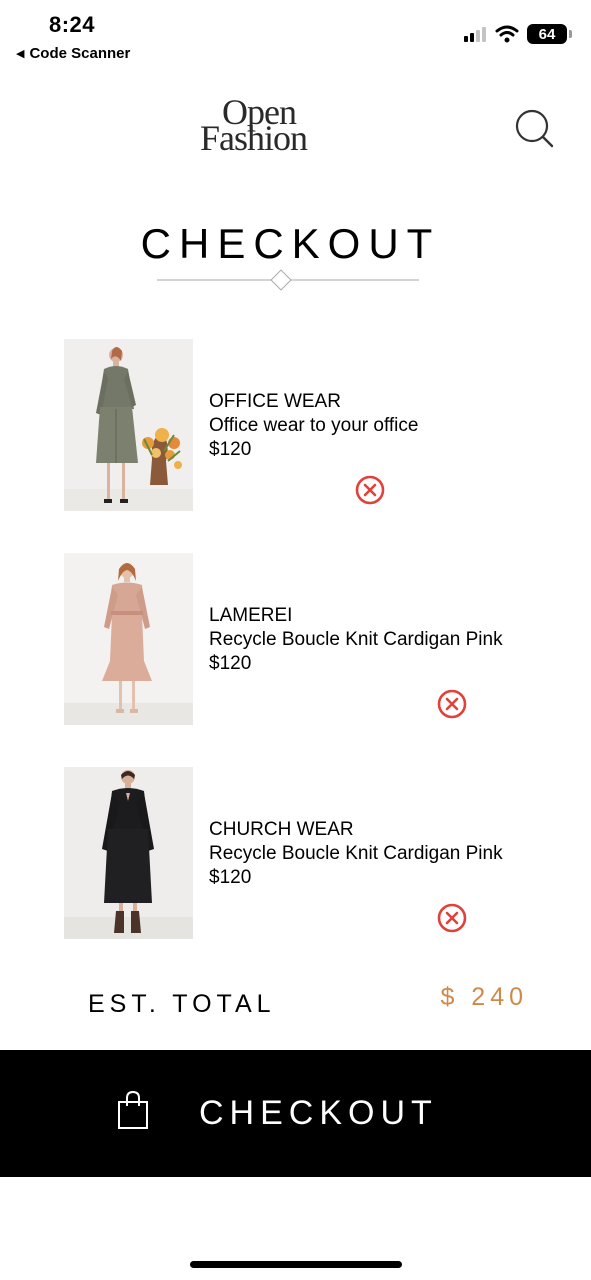 The height and width of the screenshot is (1280, 591). What do you see at coordinates (20, 54) in the screenshot?
I see `back-arrow-icon: ◀` at bounding box center [20, 54].